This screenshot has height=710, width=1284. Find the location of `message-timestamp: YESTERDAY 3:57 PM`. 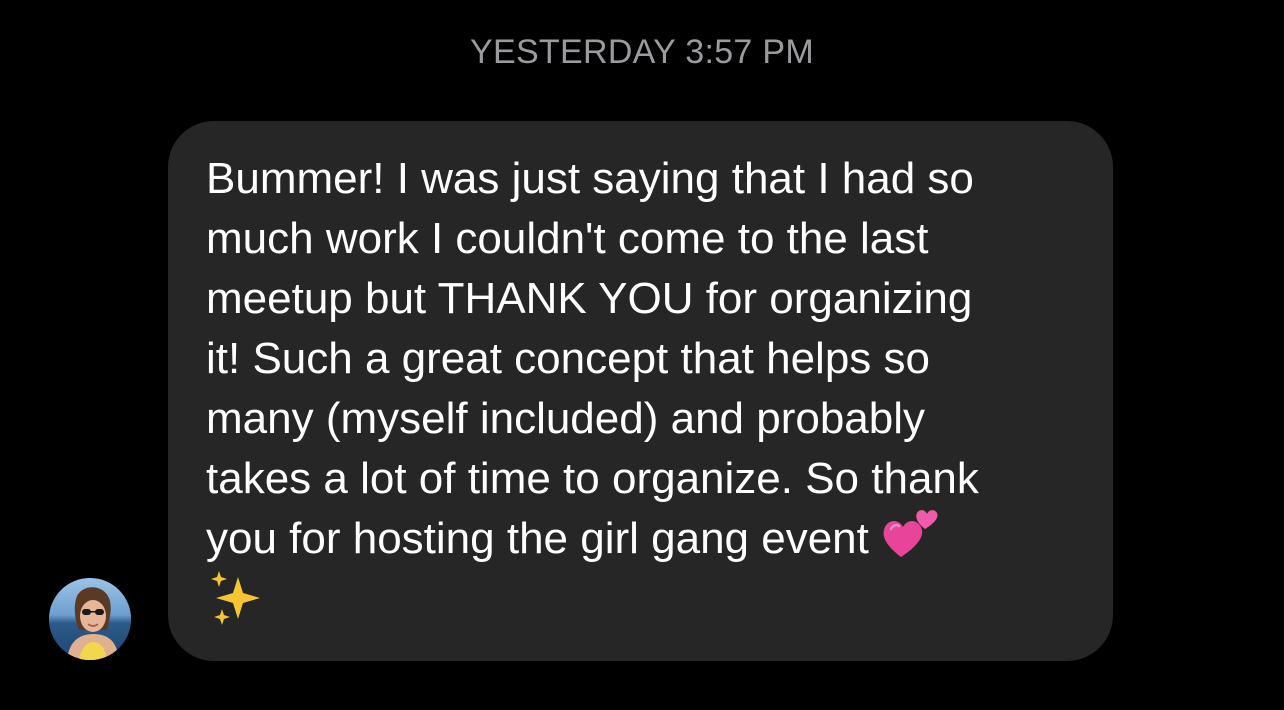

message-timestamp: YESTERDAY 3:57 PM is located at coordinates (642, 52).